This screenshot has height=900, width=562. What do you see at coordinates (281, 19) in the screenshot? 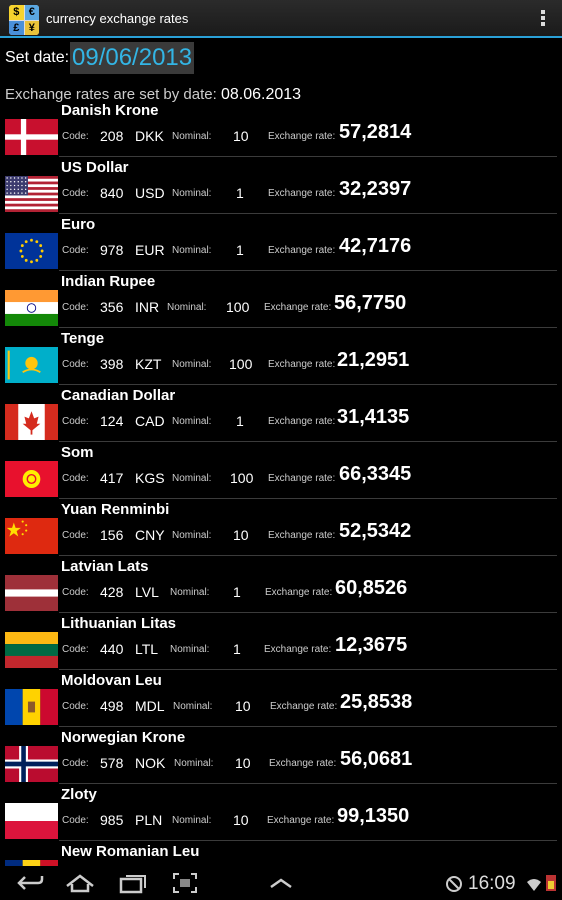
I see `action-bar: $ € £ ¥ currency exchange rates` at bounding box center [281, 19].